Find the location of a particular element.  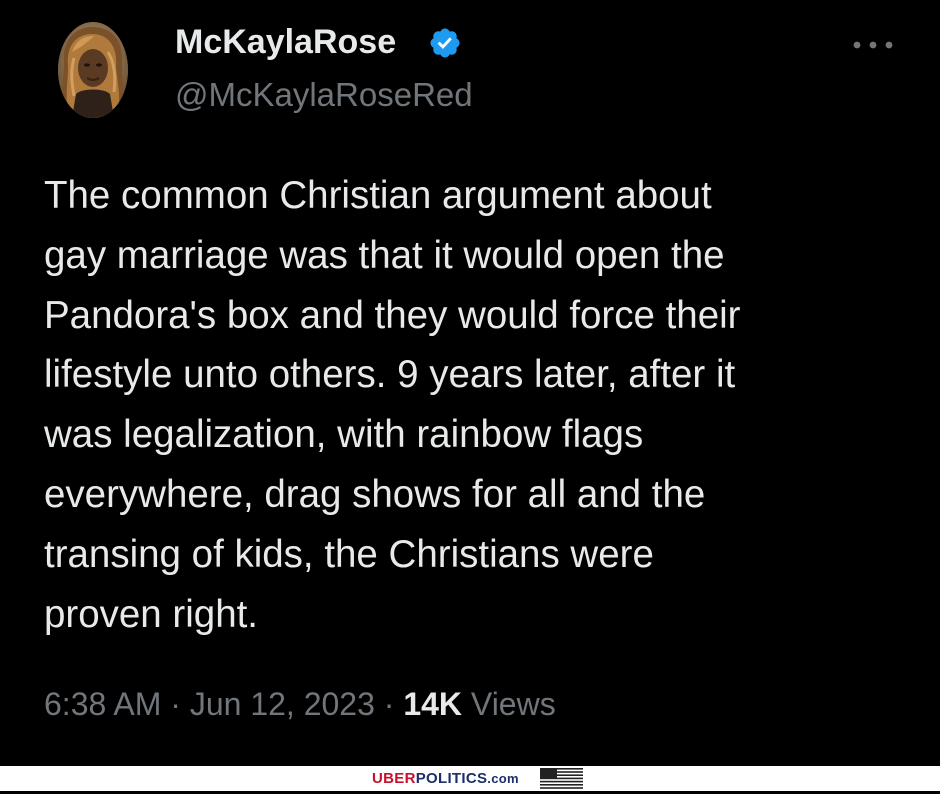

tweet-time: 6:38 AM is located at coordinates (102, 704).